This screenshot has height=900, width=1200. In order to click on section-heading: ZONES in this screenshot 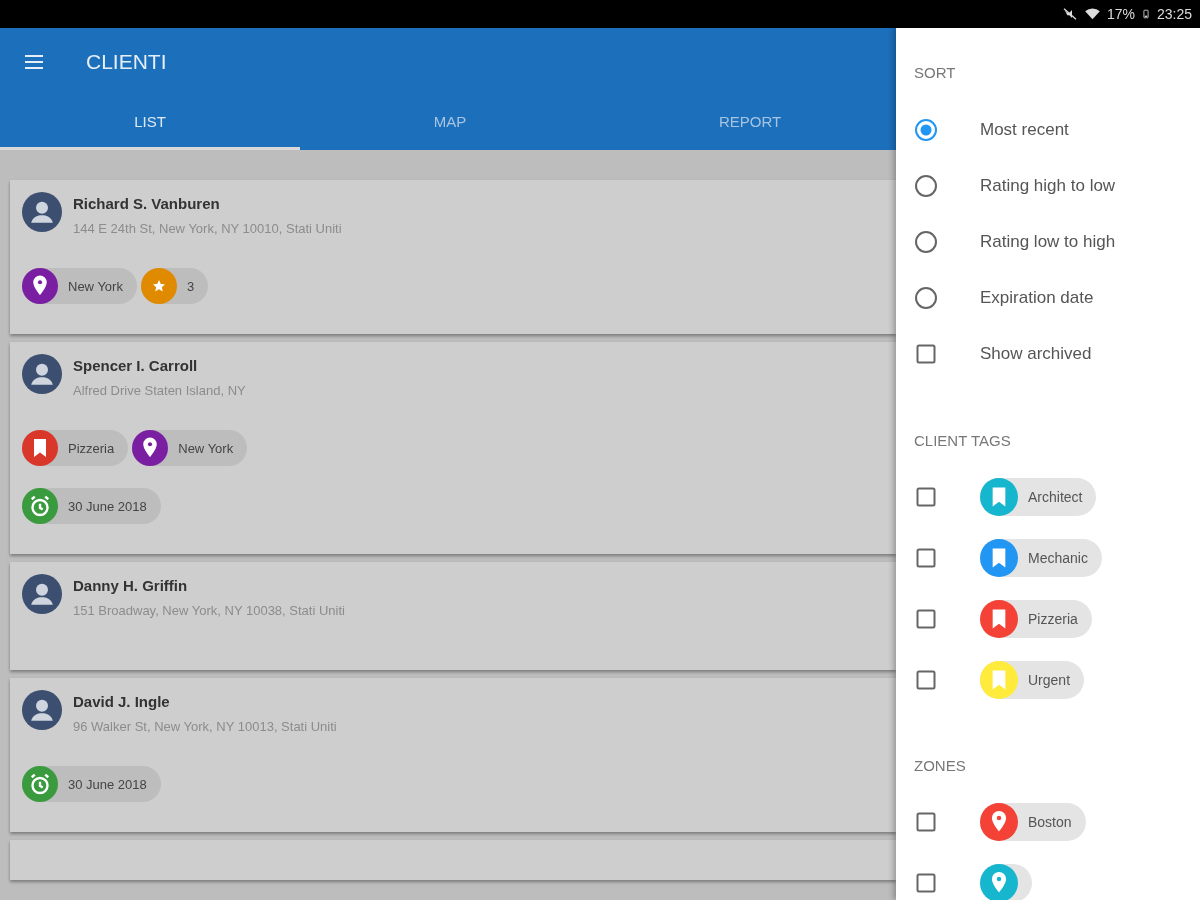, I will do `click(940, 766)`.